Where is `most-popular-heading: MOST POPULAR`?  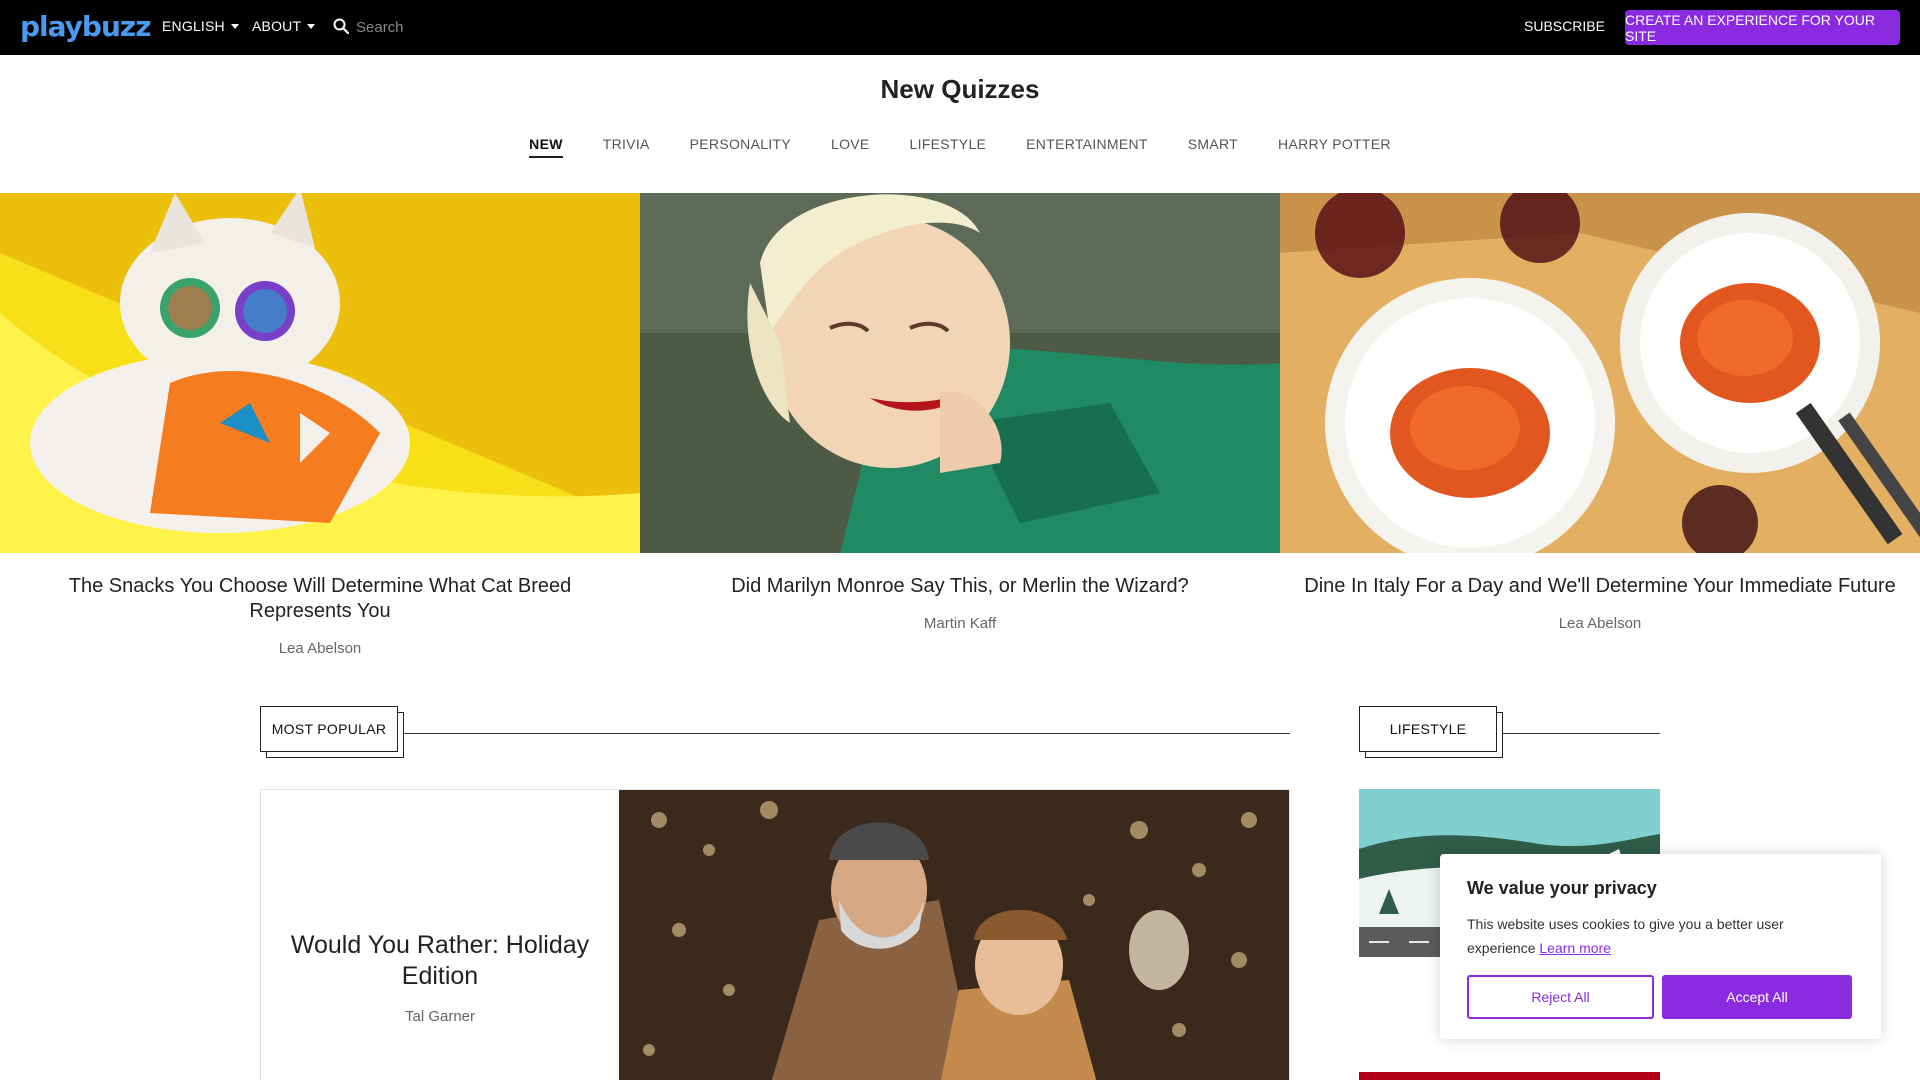 most-popular-heading: MOST POPULAR is located at coordinates (775, 734).